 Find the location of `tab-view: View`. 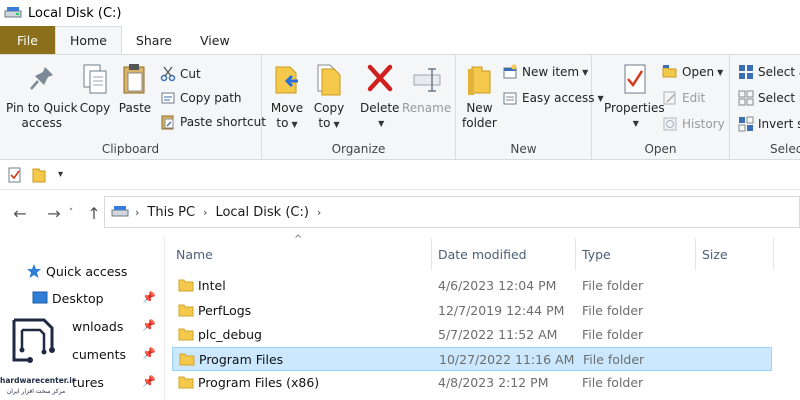

tab-view: View is located at coordinates (215, 40).